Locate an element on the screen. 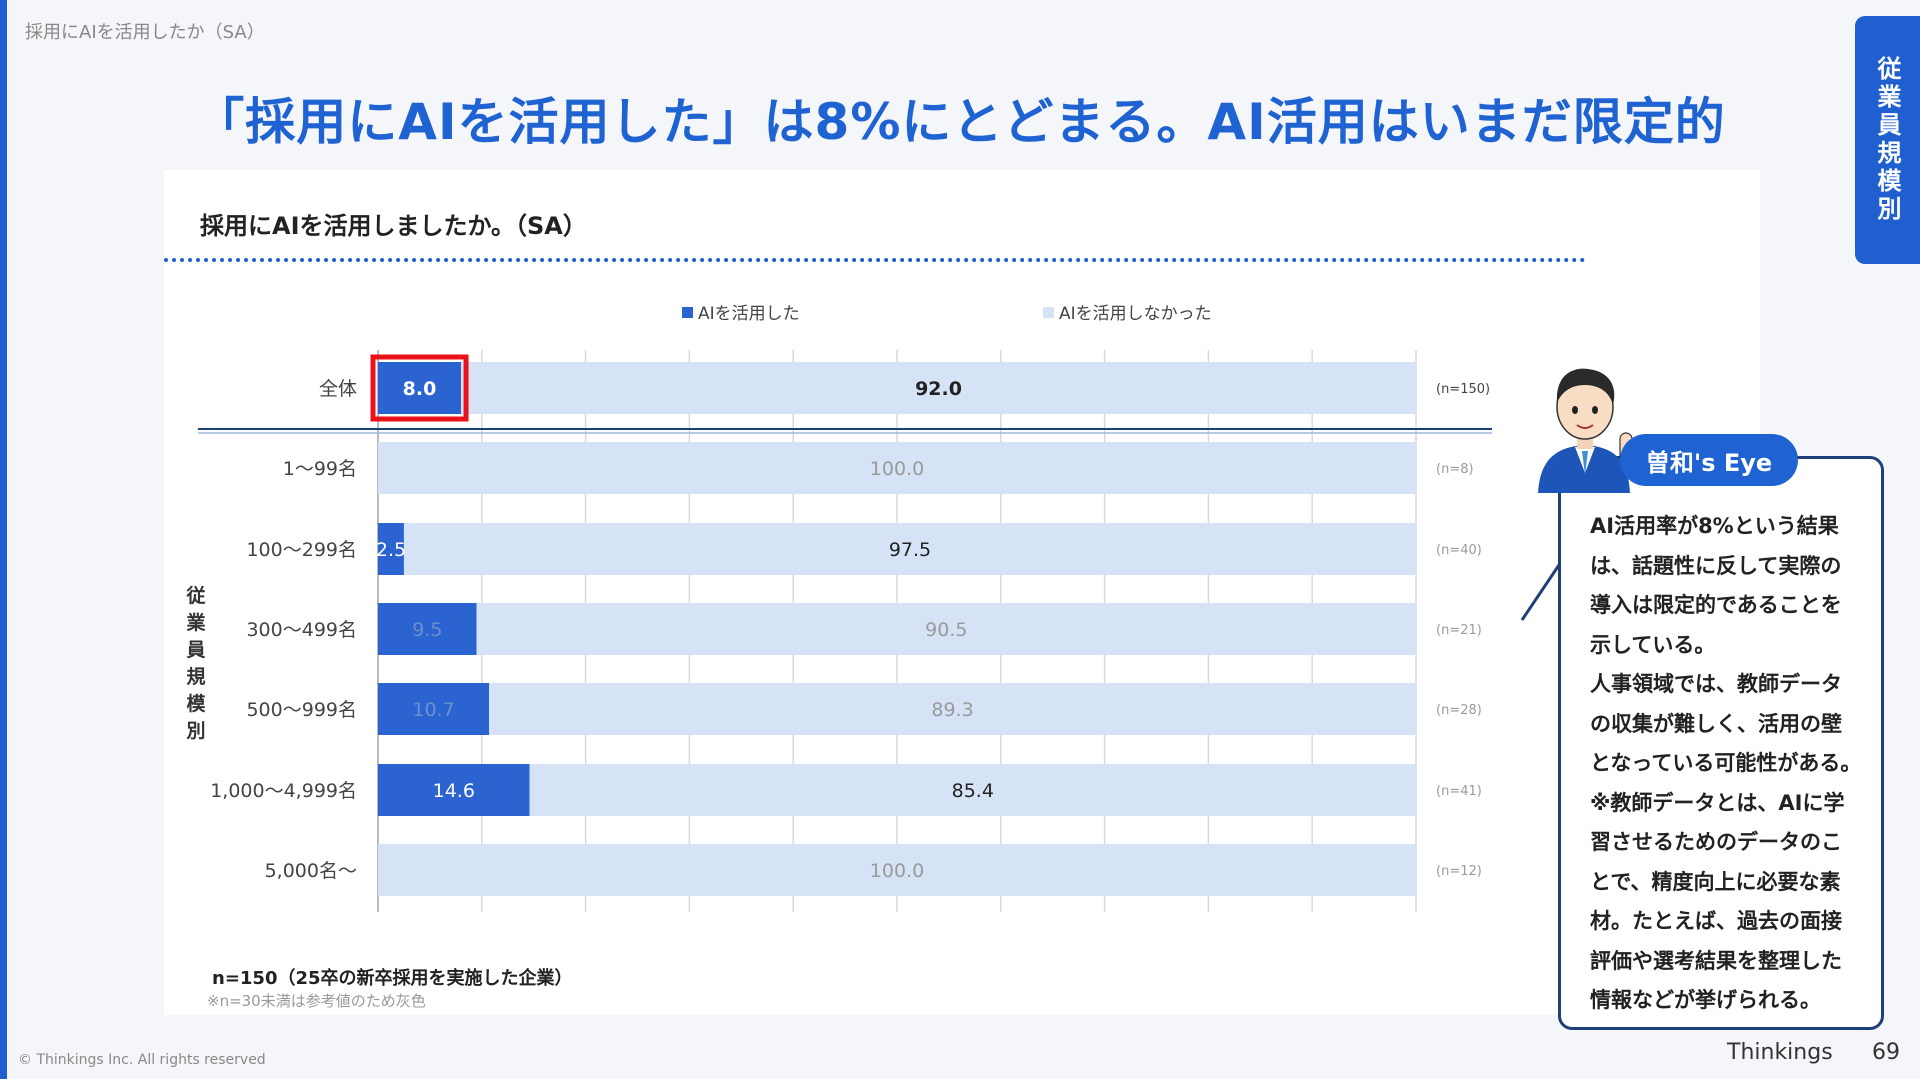 The width and height of the screenshot is (1920, 1079). commentary-badge: 曽和's Eye is located at coordinates (1709, 460).